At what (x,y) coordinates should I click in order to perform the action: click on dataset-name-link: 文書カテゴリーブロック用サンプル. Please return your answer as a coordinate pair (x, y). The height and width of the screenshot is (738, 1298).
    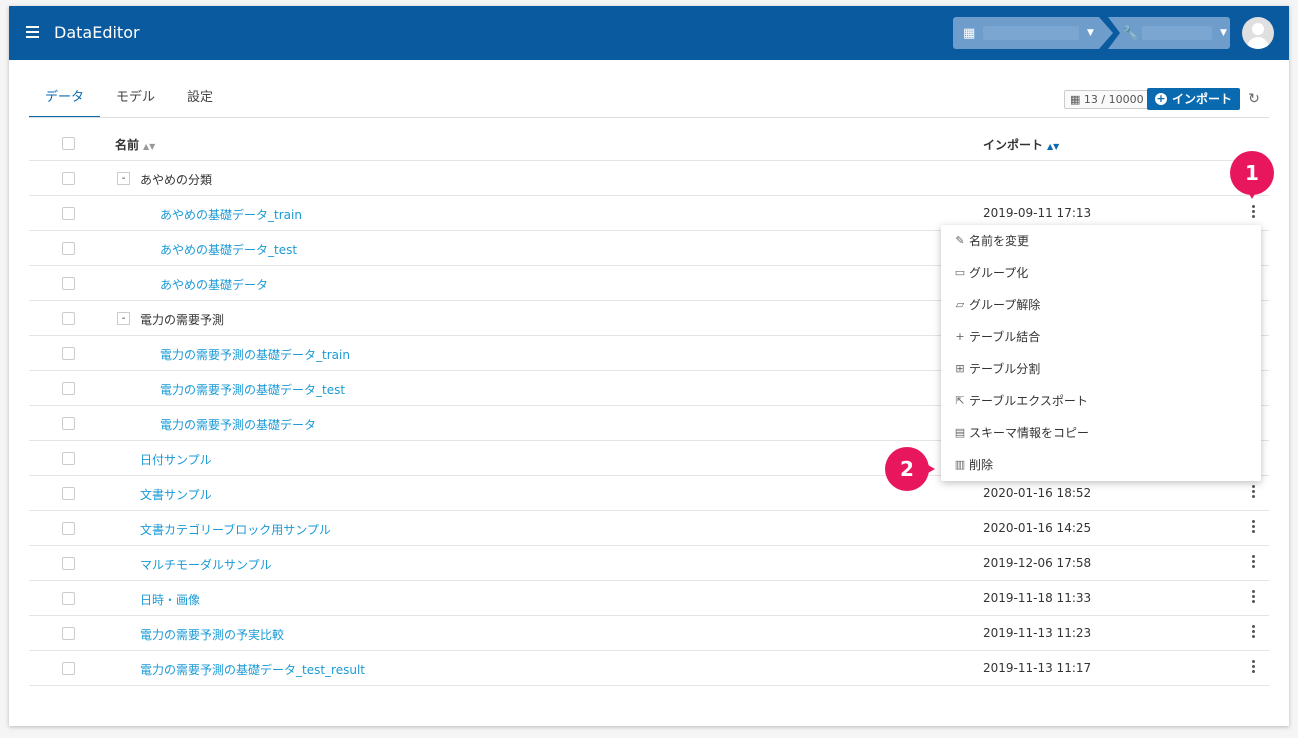
    Looking at the image, I should click on (235, 529).